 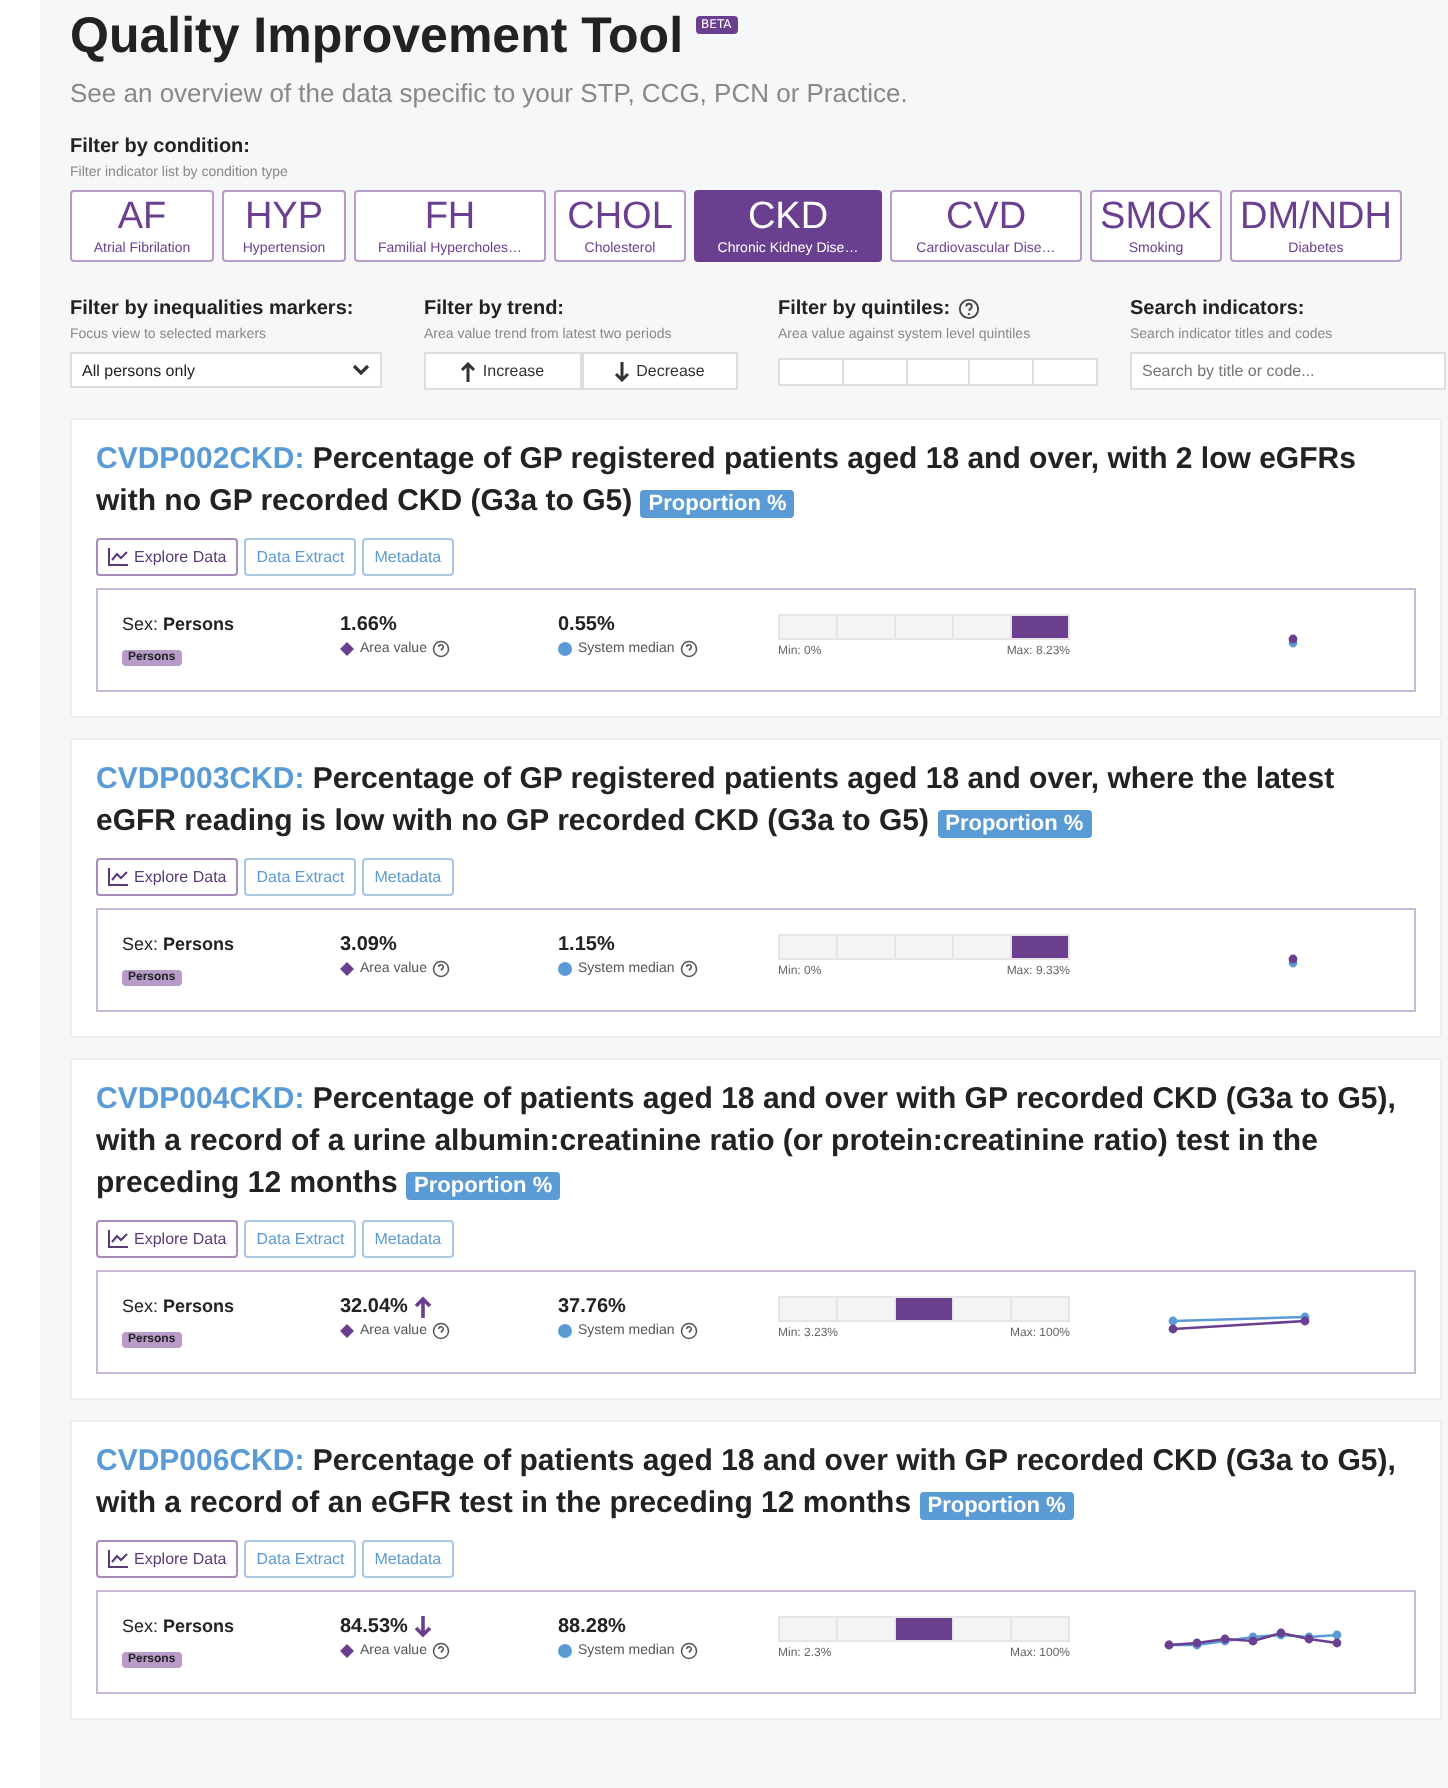 What do you see at coordinates (864, 309) in the screenshot?
I see `filter-label: Filter by quintiles:` at bounding box center [864, 309].